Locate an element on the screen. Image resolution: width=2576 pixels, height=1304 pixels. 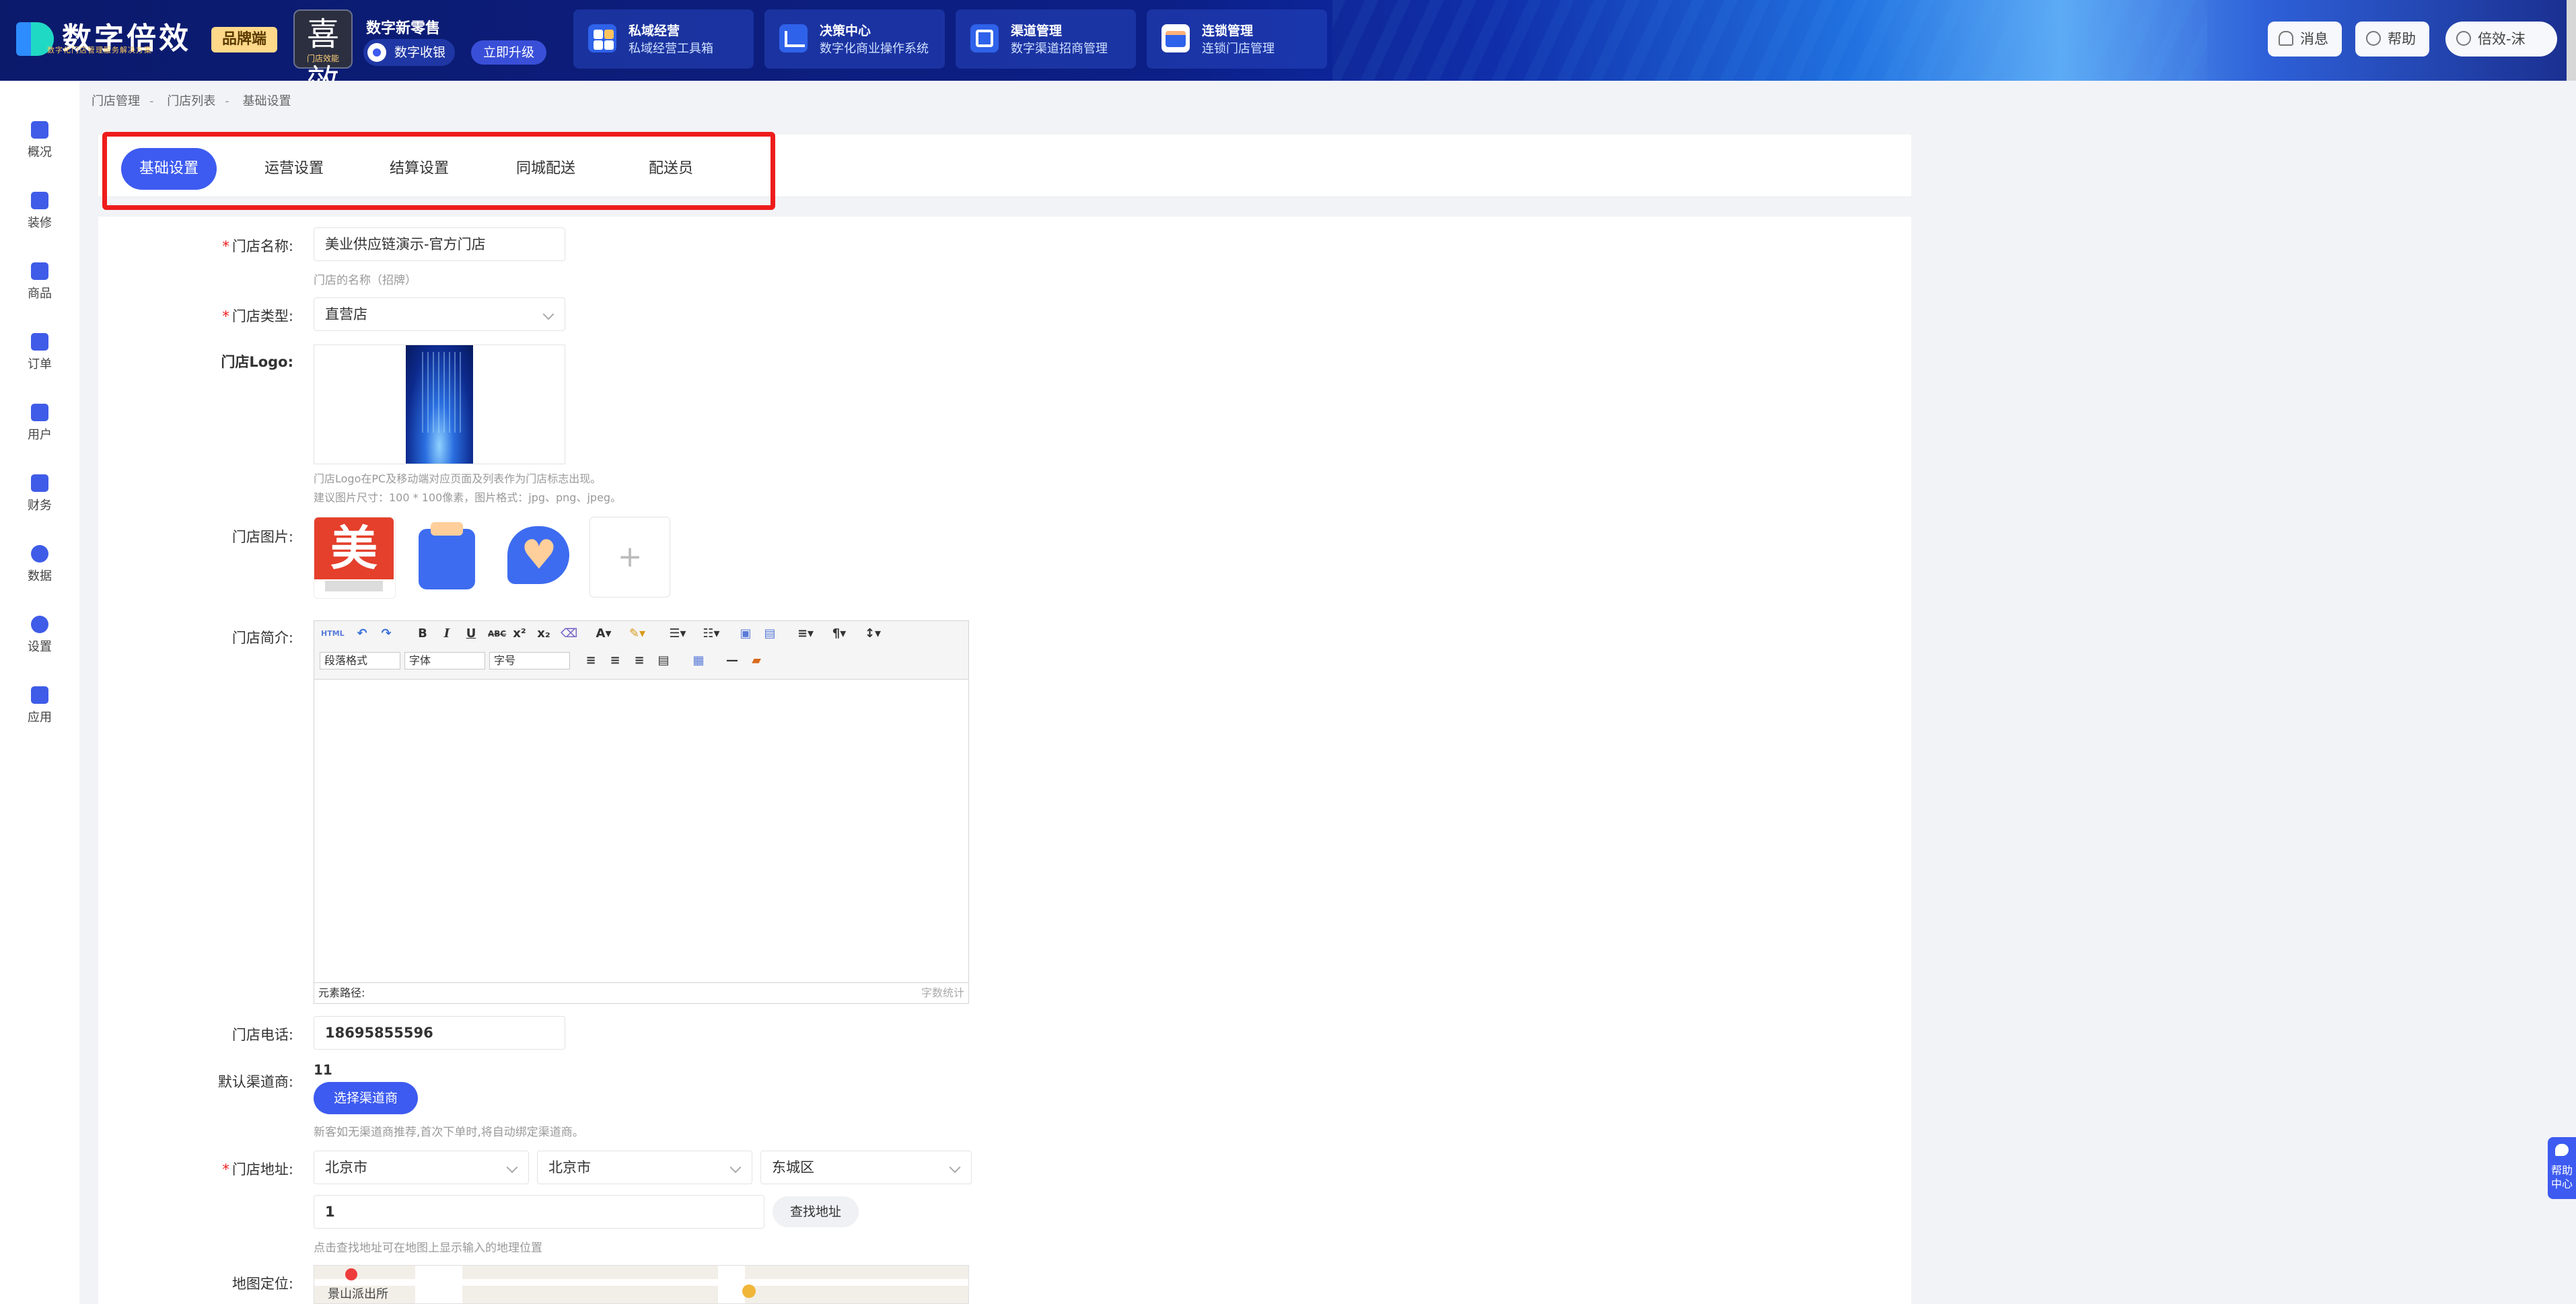
decorate-icon is located at coordinates (39, 200).